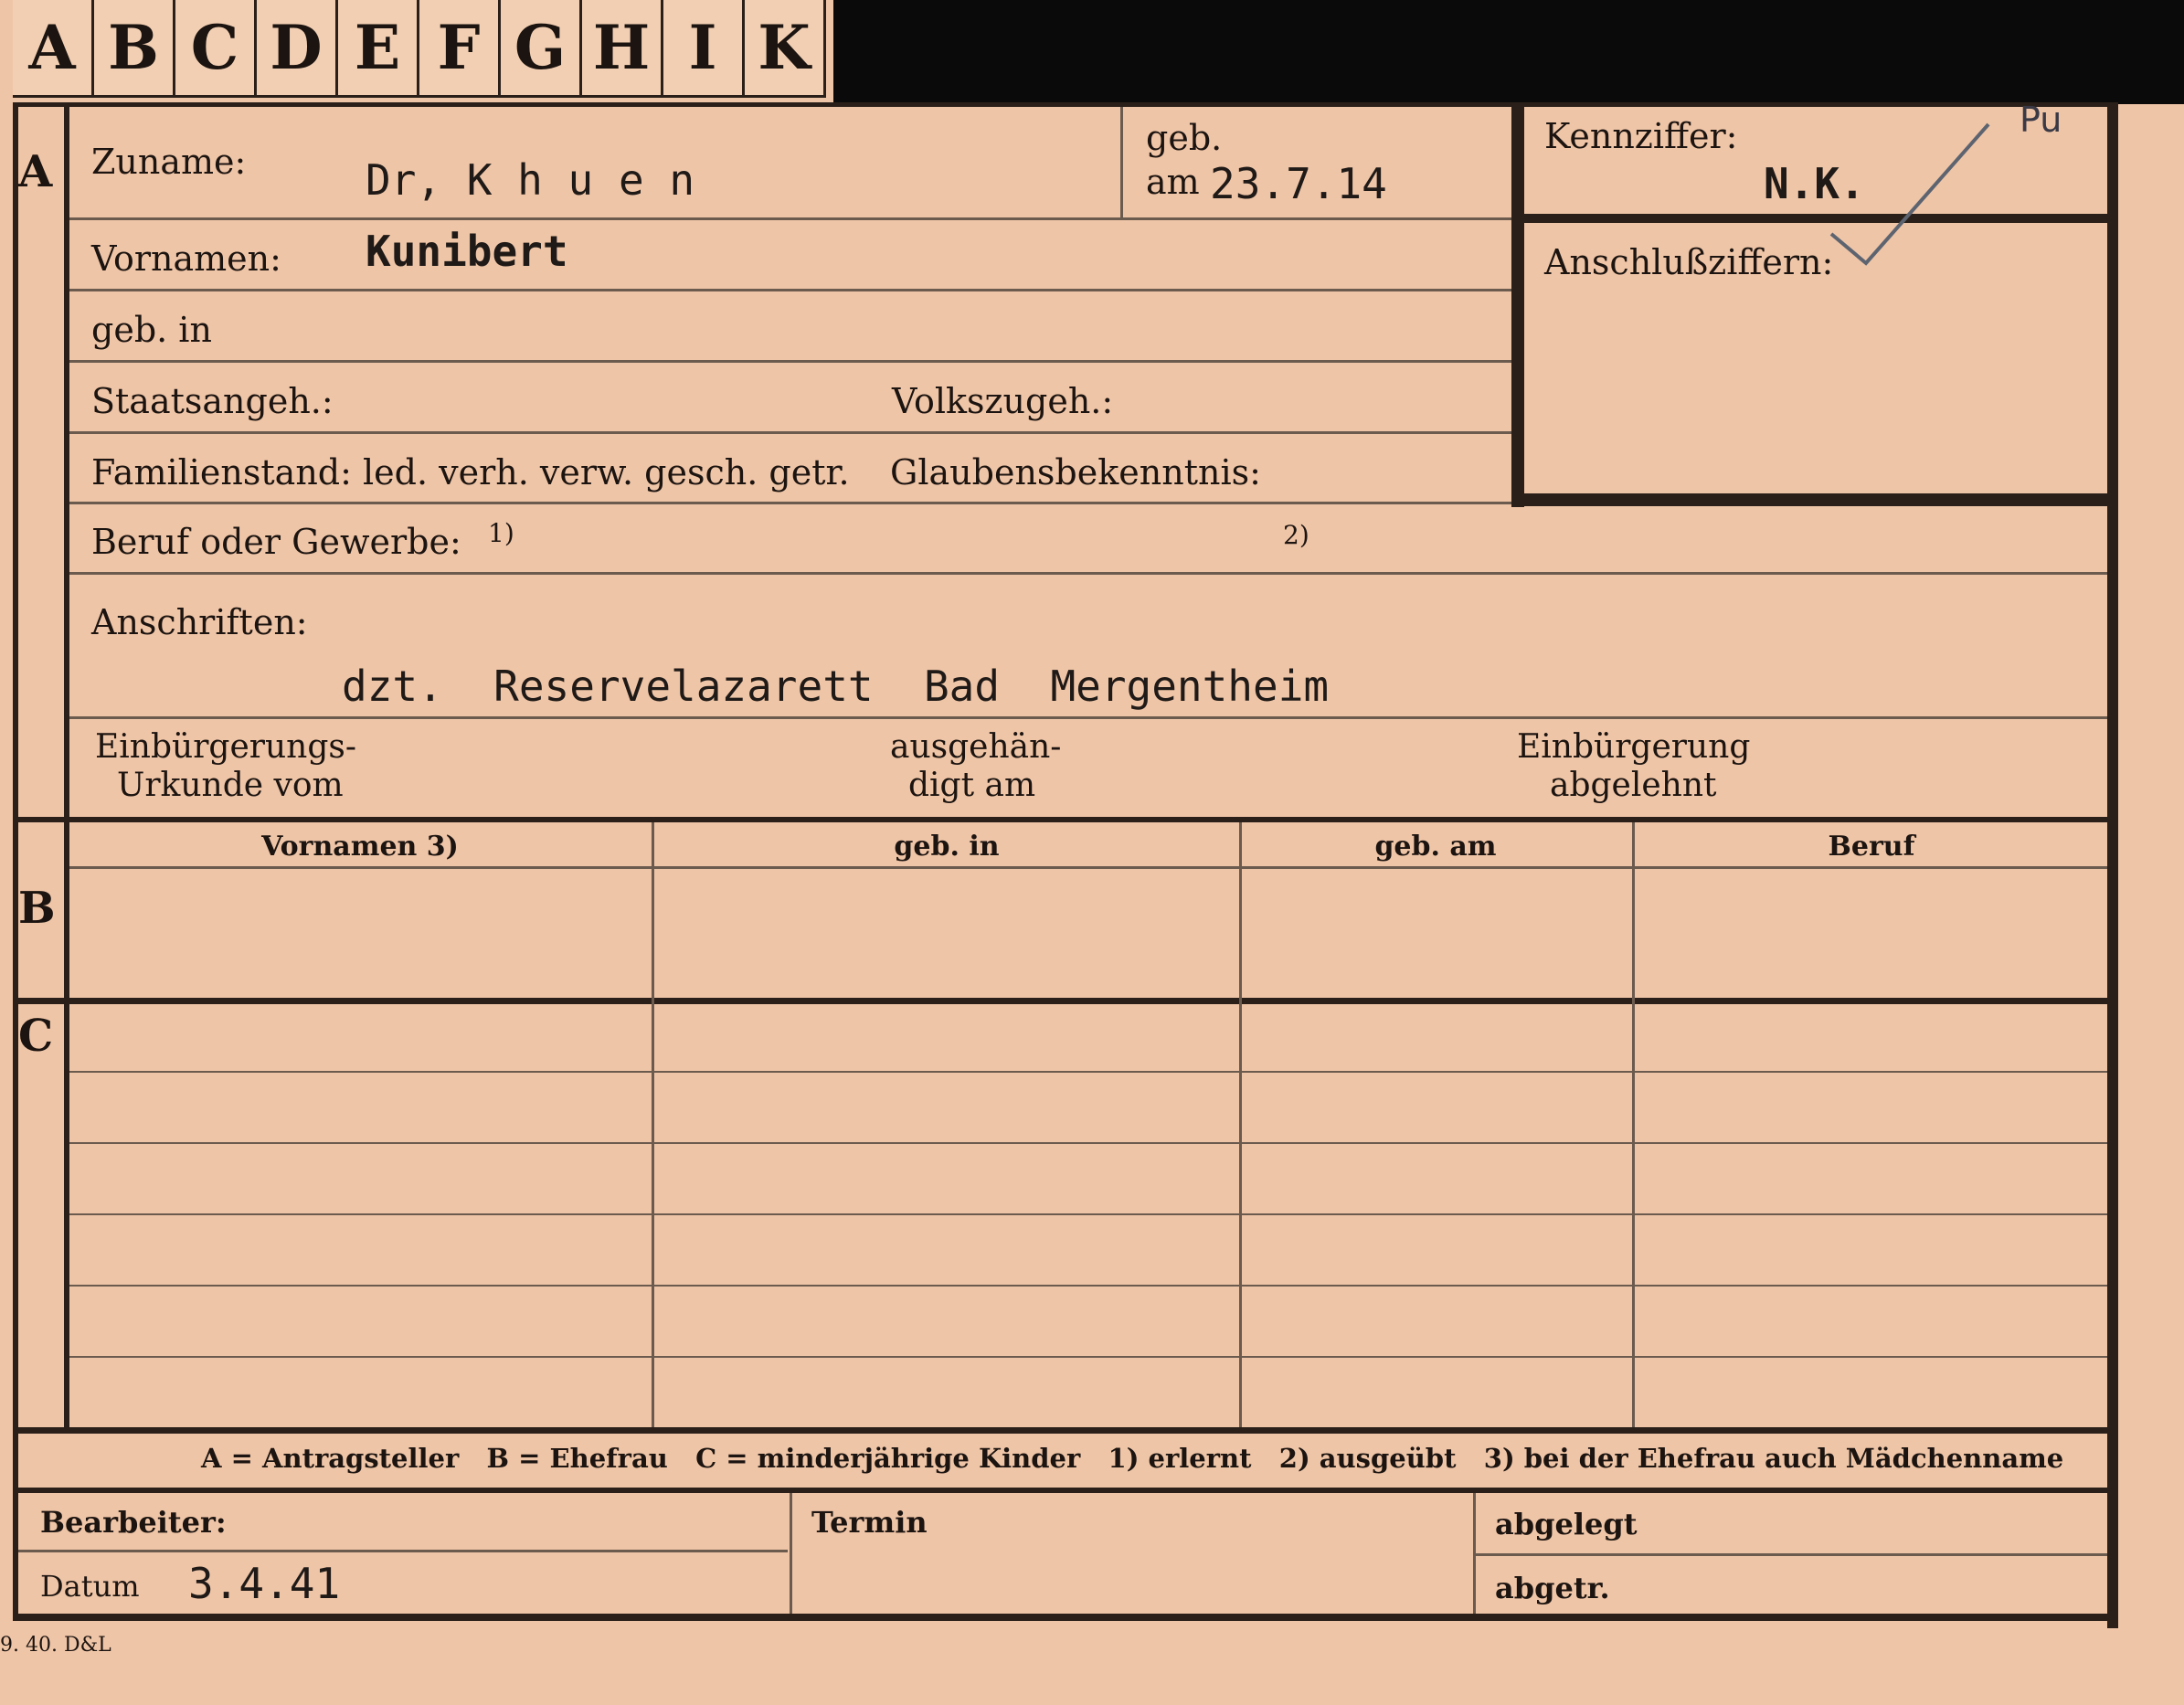 The height and width of the screenshot is (1705, 2184). Describe the element at coordinates (976, 747) in the screenshot. I see `ausgehaendigt-label-1: ausgehän-` at that location.